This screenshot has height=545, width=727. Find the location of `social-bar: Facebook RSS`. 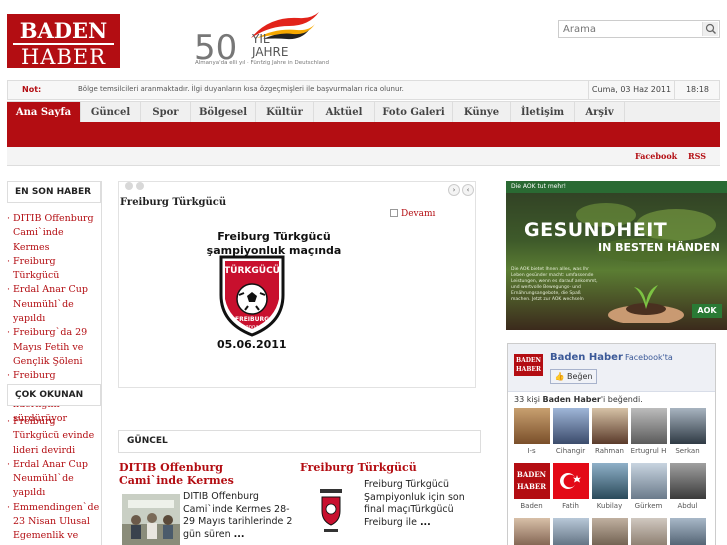

social-bar: Facebook RSS is located at coordinates (363, 156).